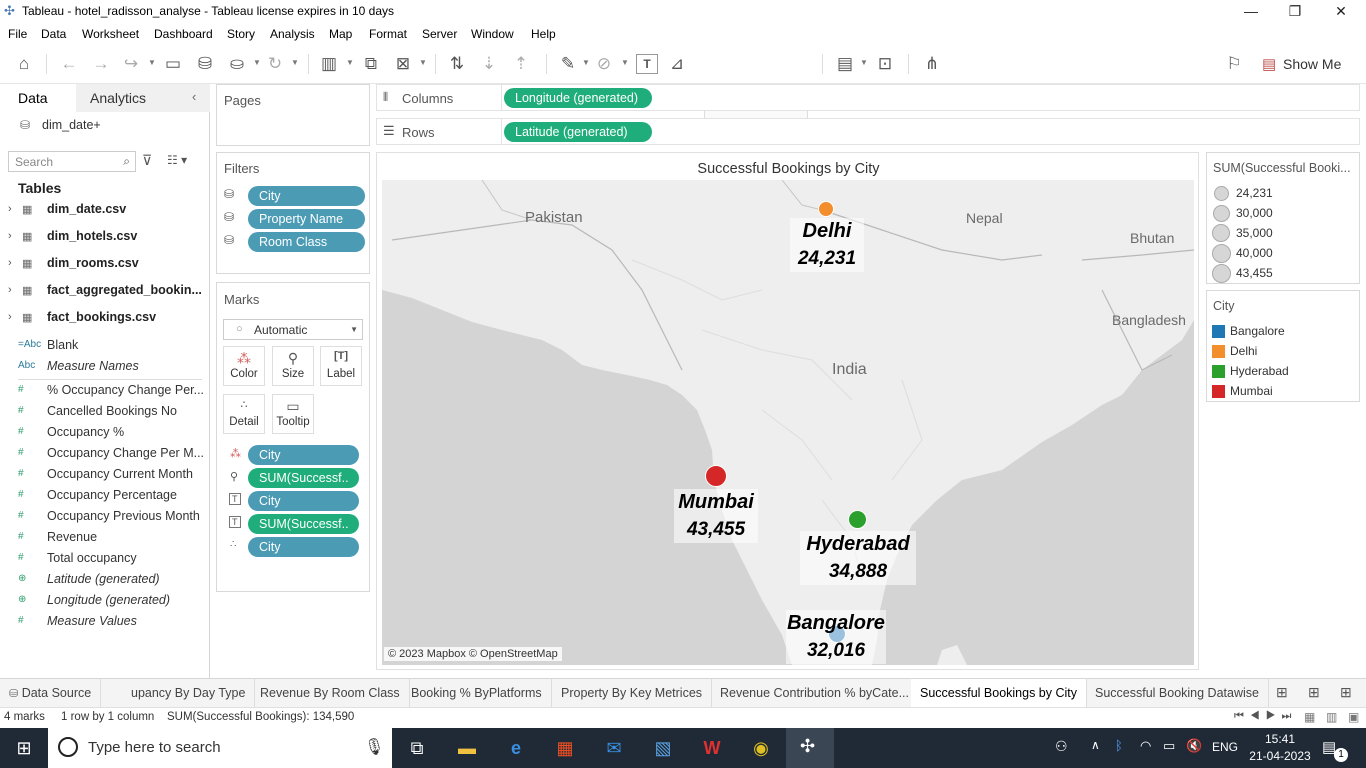 The height and width of the screenshot is (768, 1366). Describe the element at coordinates (712, 748) in the screenshot. I see `wps-office-icon: W` at that location.